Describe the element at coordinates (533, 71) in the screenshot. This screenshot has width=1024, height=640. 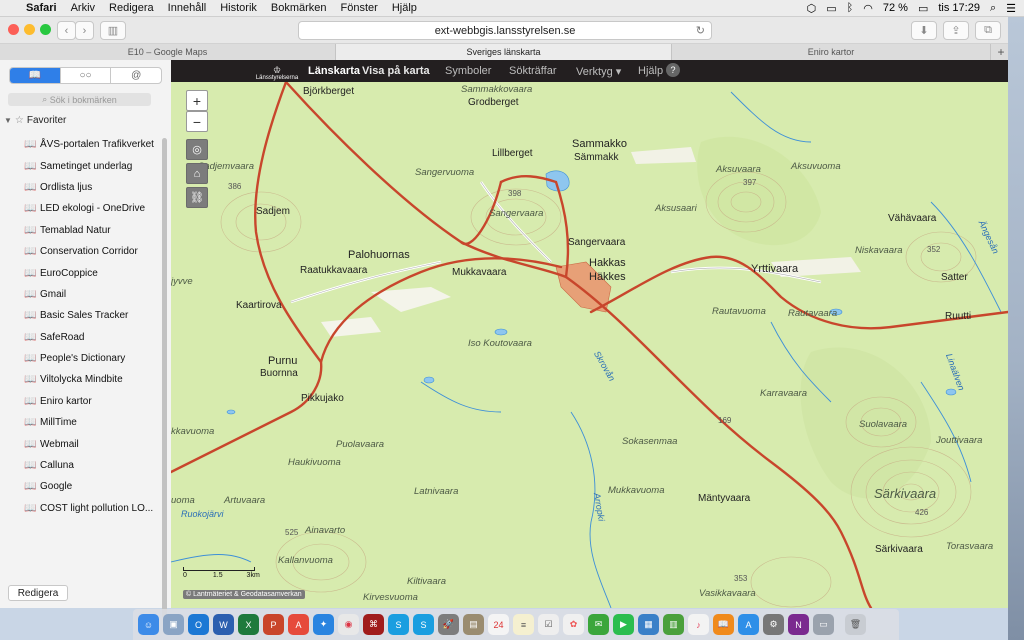
I see `nav-soktraffar: Sökträffar` at that location.